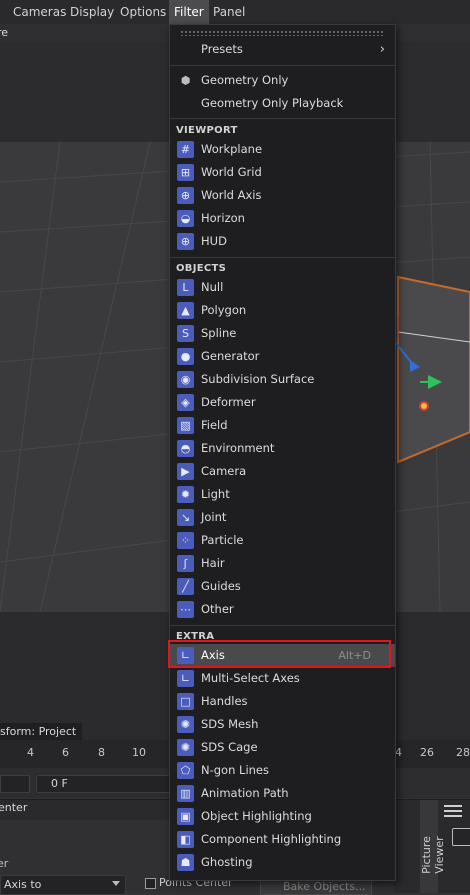  What do you see at coordinates (282, 563) in the screenshot?
I see `menu-item-hair: ʃ Hair` at bounding box center [282, 563].